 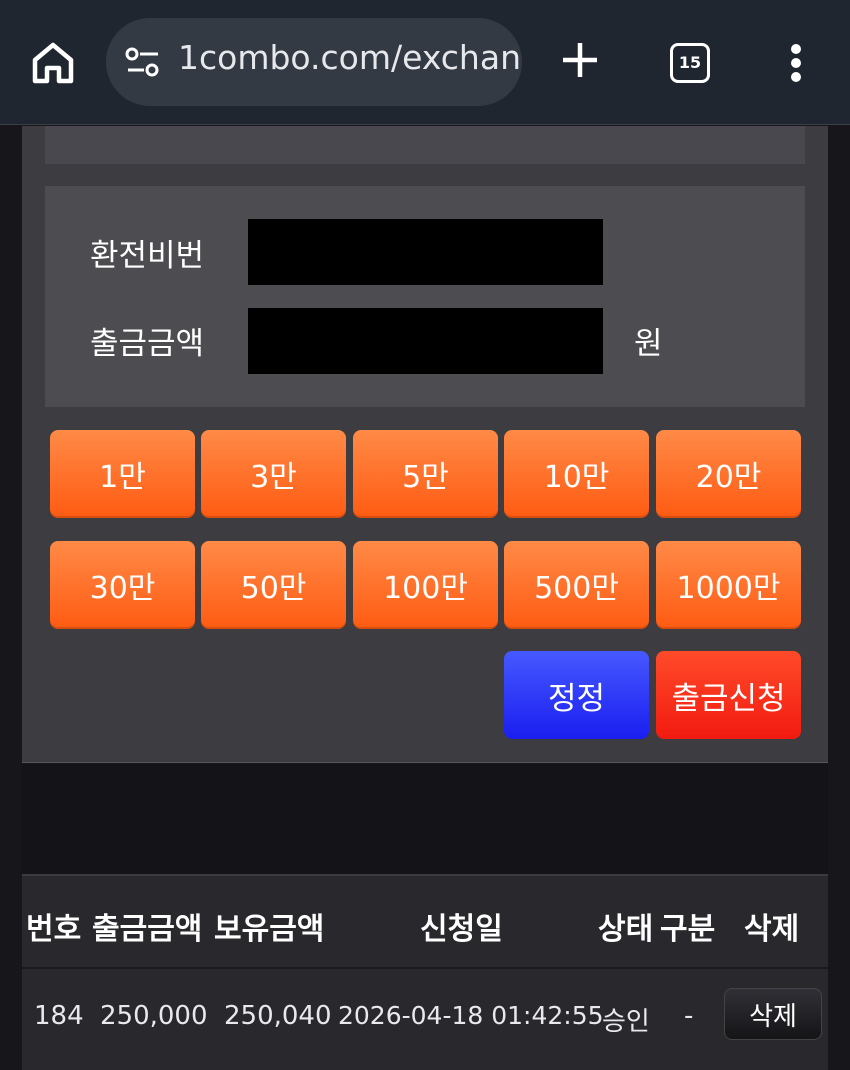 What do you see at coordinates (122, 585) in the screenshot?
I see `amount-button-6: 30만` at bounding box center [122, 585].